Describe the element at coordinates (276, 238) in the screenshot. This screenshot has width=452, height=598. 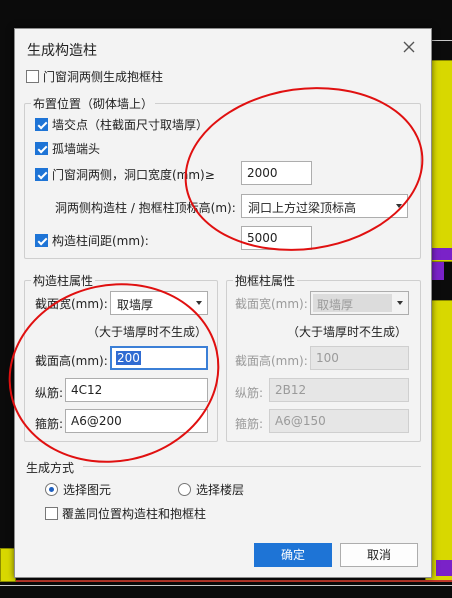
I see `spacing-input` at that location.